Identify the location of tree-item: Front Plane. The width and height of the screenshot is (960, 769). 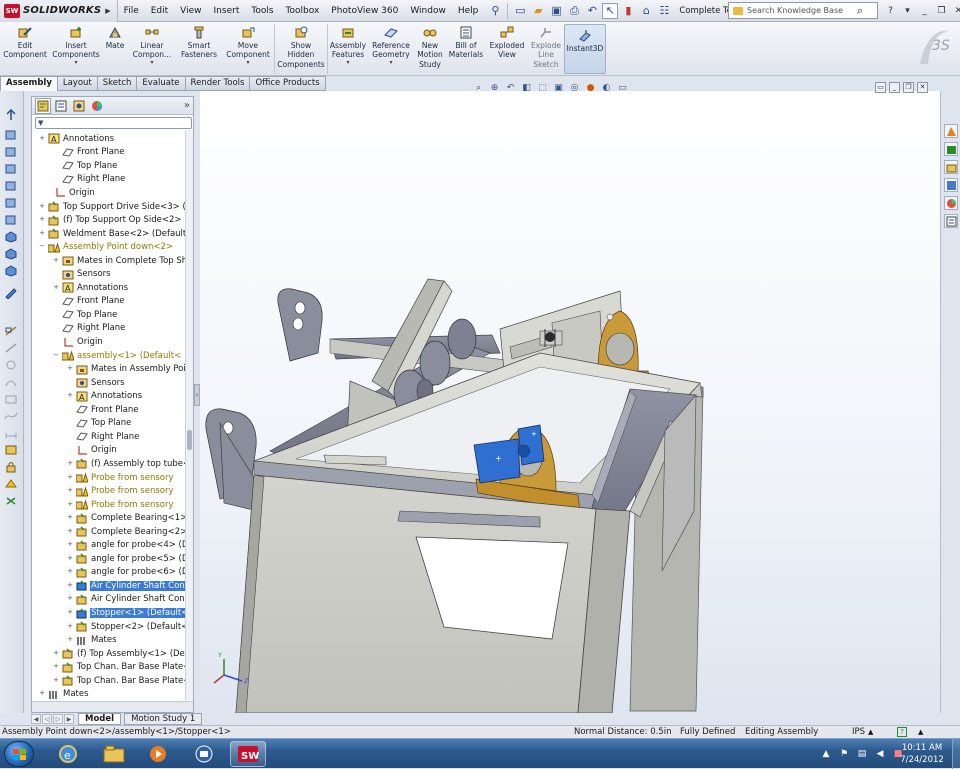
(89, 153).